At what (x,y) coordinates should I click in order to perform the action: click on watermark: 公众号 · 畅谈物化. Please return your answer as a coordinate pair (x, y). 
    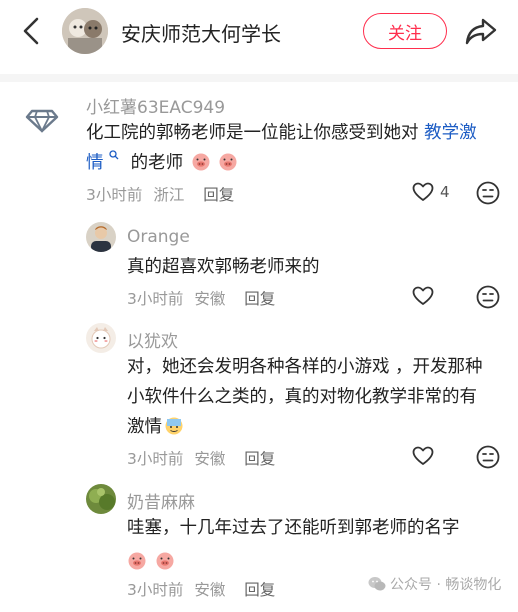
    Looking at the image, I should click on (434, 584).